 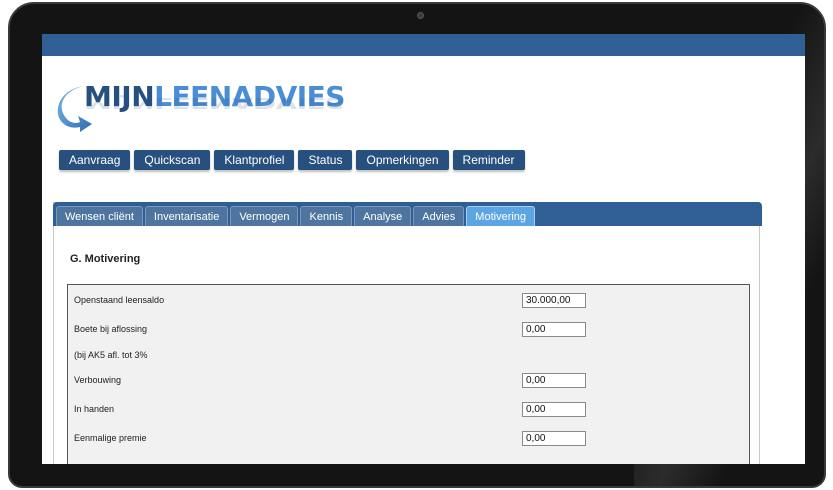 What do you see at coordinates (254, 160) in the screenshot?
I see `nav-button-klantprofiel: Klantprofiel` at bounding box center [254, 160].